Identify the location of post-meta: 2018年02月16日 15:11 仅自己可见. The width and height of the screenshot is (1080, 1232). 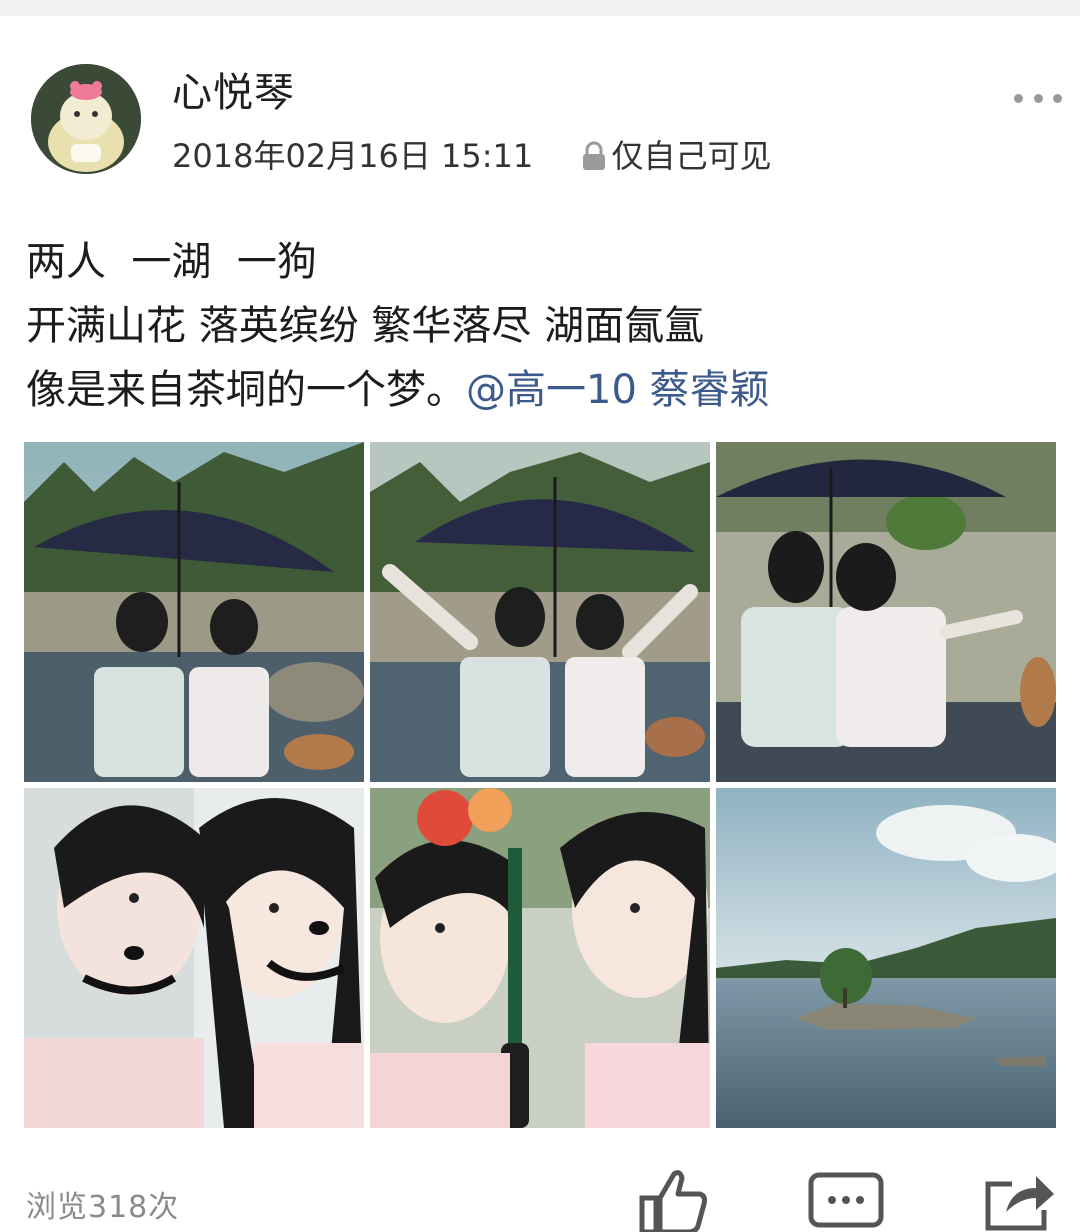
(471, 156).